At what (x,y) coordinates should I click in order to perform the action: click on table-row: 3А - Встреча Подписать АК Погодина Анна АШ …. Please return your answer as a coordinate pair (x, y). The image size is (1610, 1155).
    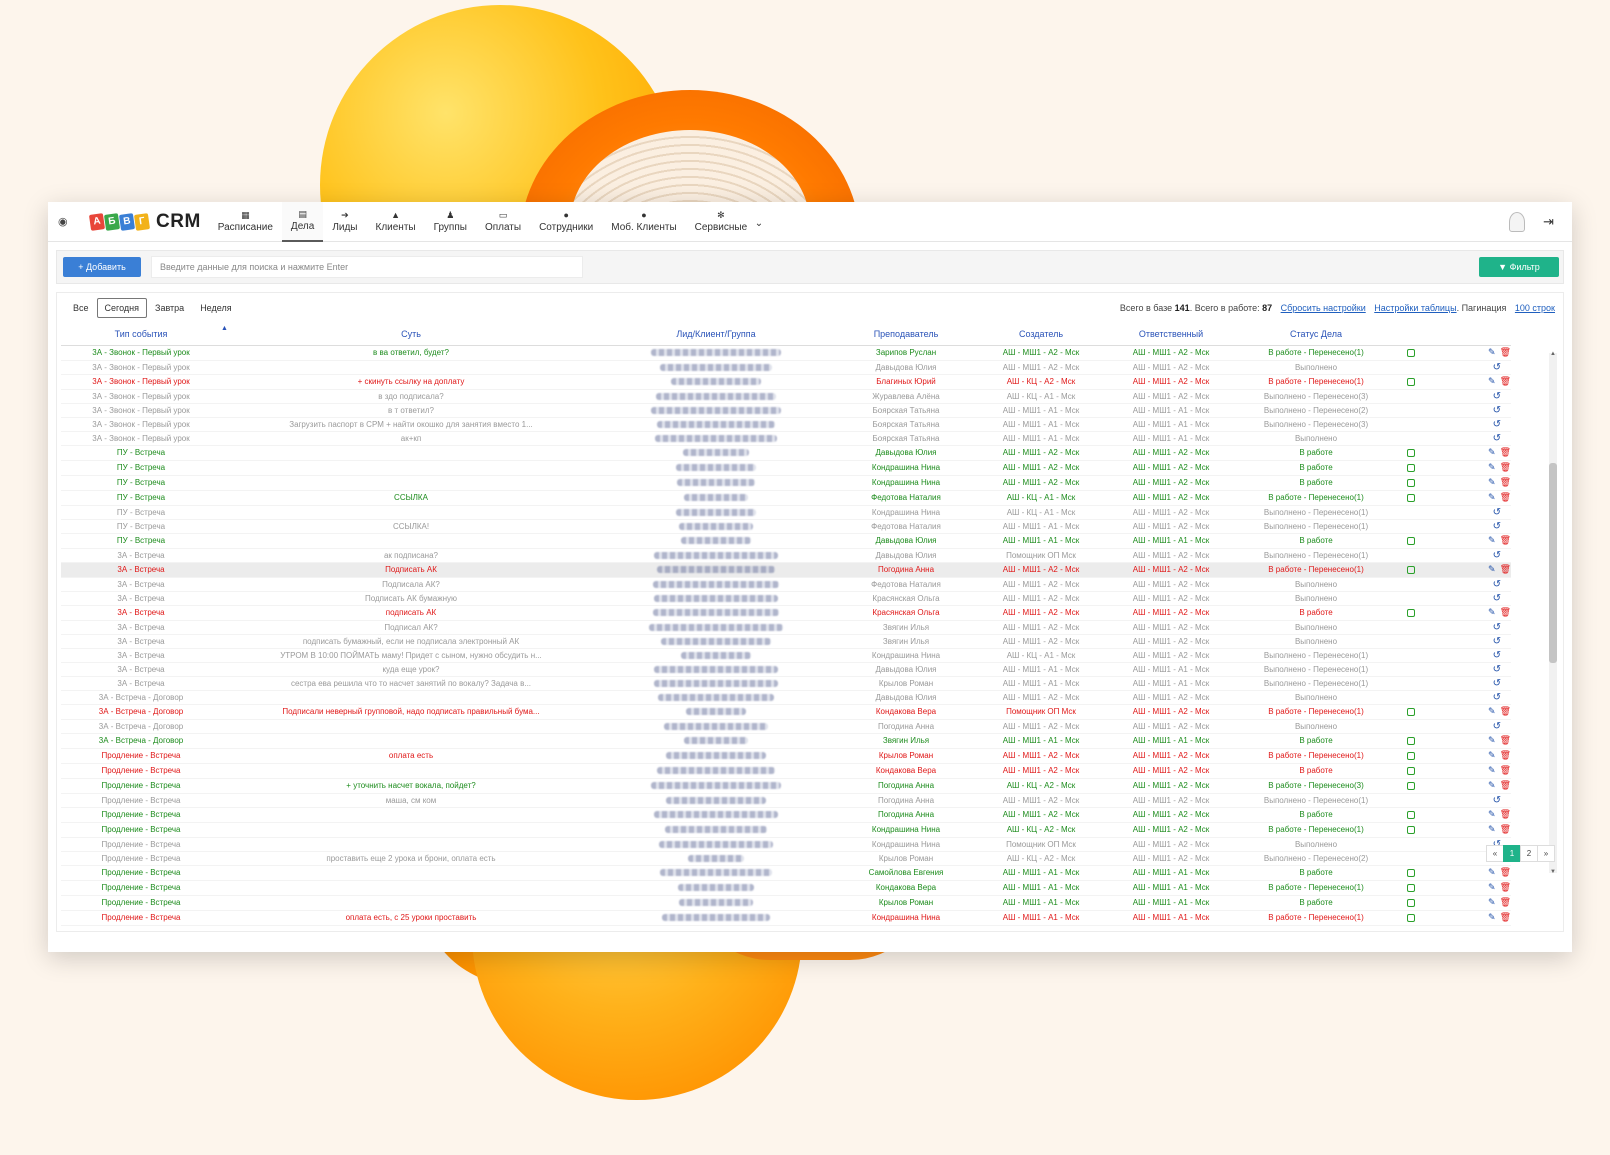
    Looking at the image, I should click on (786, 570).